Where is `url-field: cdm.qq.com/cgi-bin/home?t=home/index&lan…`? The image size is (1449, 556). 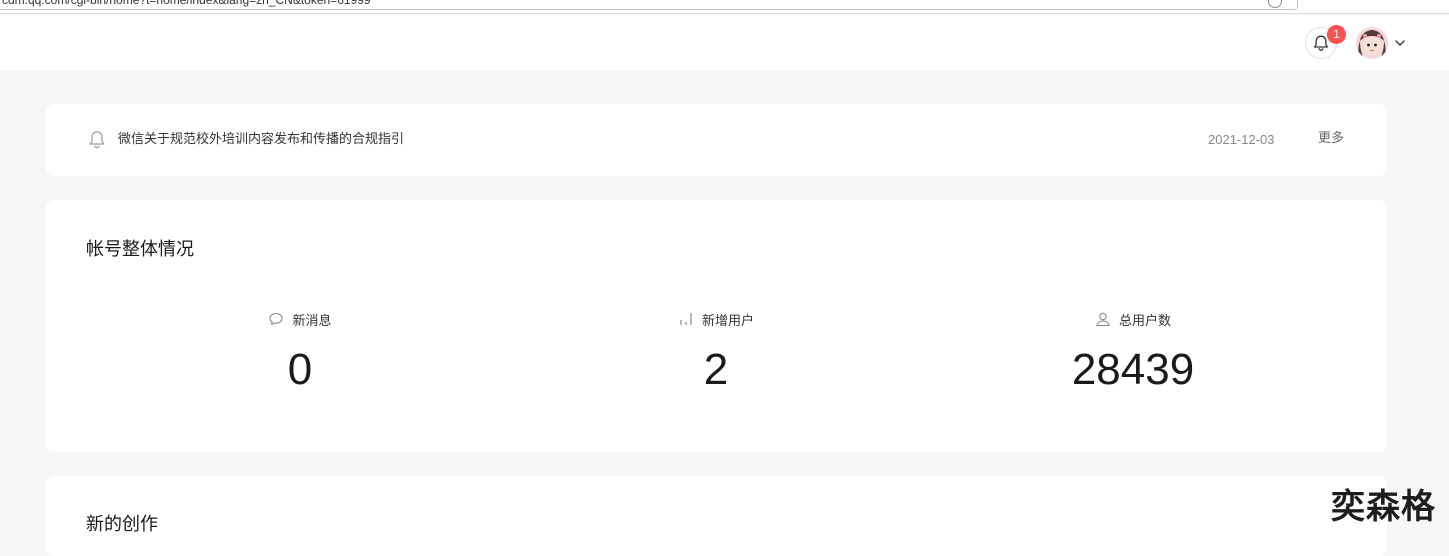 url-field: cdm.qq.com/cgi-bin/home?t=home/index&lan… is located at coordinates (649, 5).